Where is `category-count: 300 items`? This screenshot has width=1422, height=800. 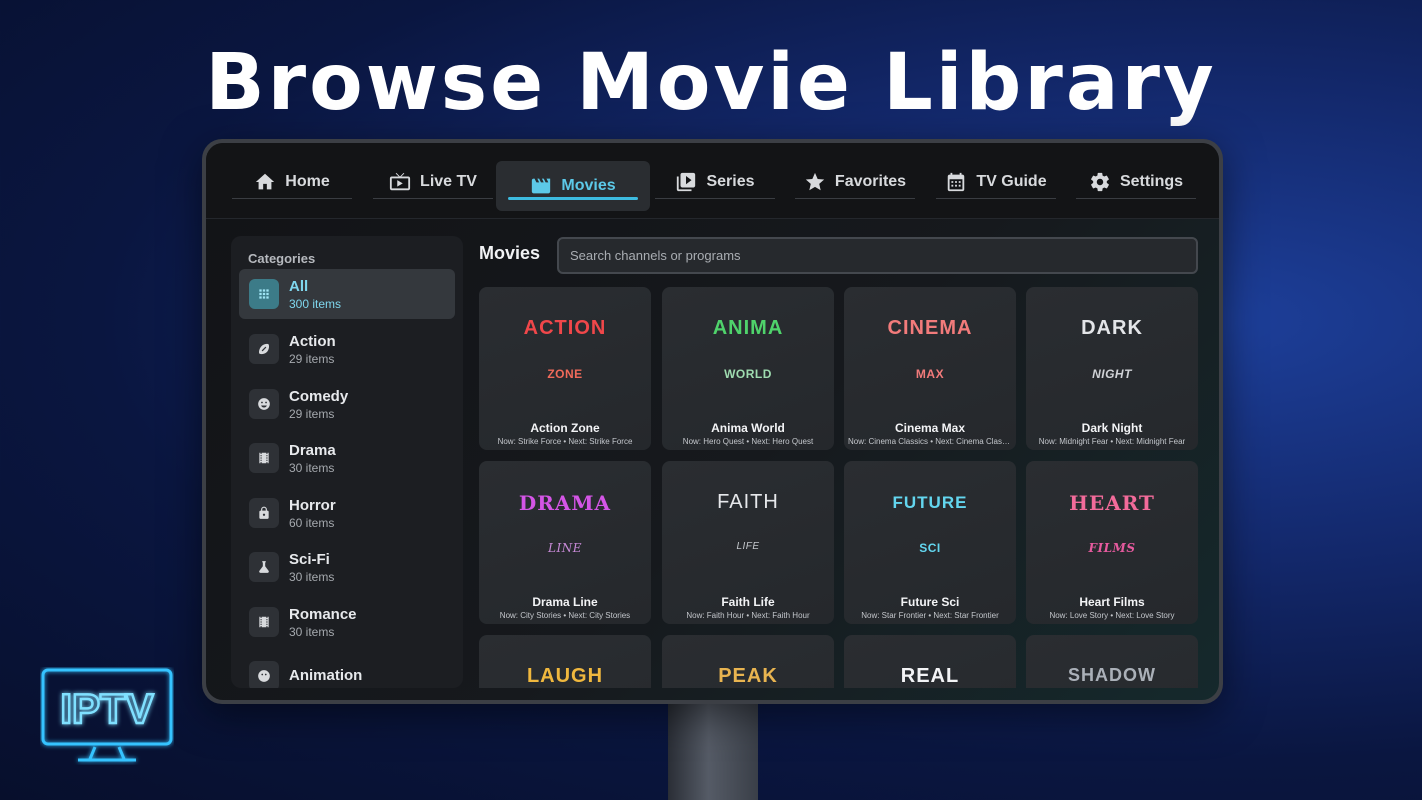 category-count: 300 items is located at coordinates (315, 303).